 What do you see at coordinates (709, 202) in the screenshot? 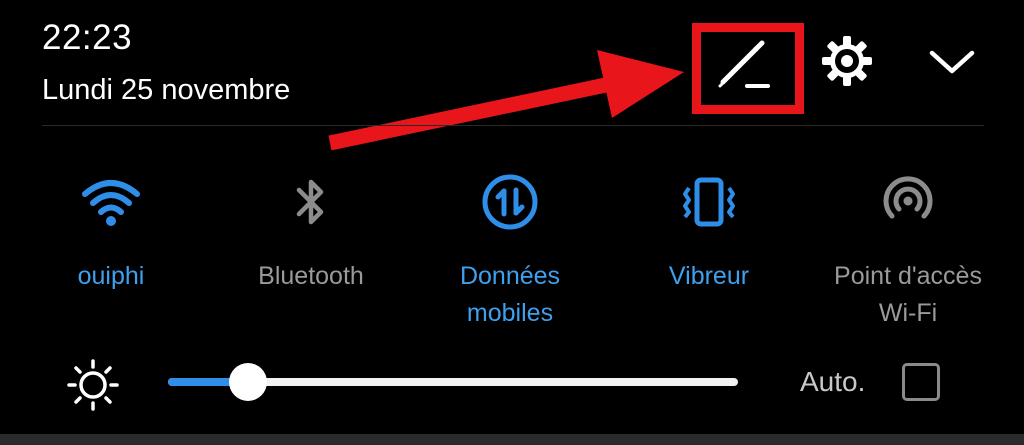
I see `vibrate-icon` at bounding box center [709, 202].